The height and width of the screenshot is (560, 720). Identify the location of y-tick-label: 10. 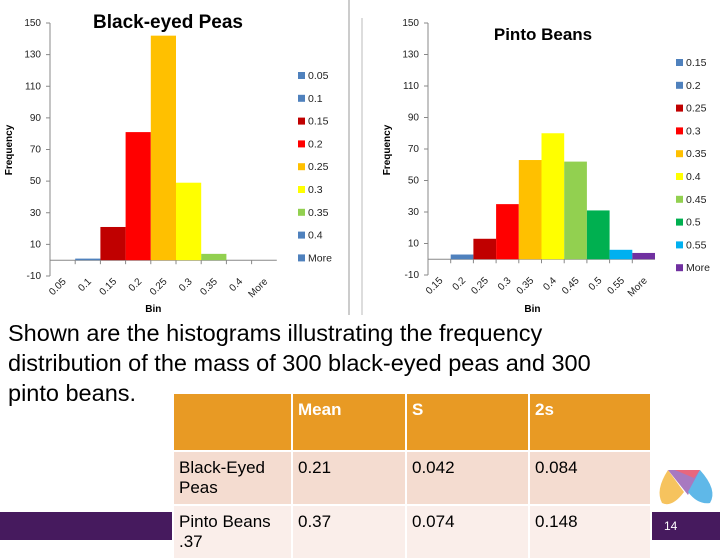
(414, 244).